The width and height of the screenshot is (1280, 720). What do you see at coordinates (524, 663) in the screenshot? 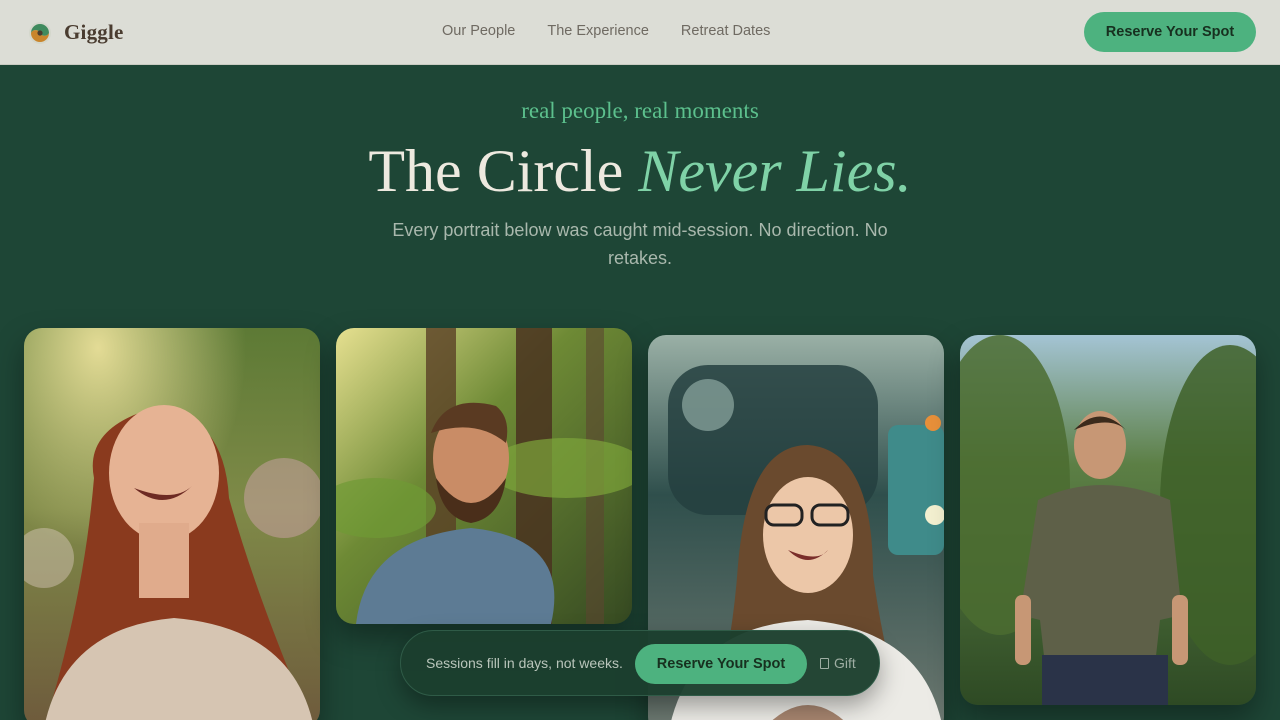
I see `sticky-bar-text: Sessions fill in days, not weeks.` at bounding box center [524, 663].